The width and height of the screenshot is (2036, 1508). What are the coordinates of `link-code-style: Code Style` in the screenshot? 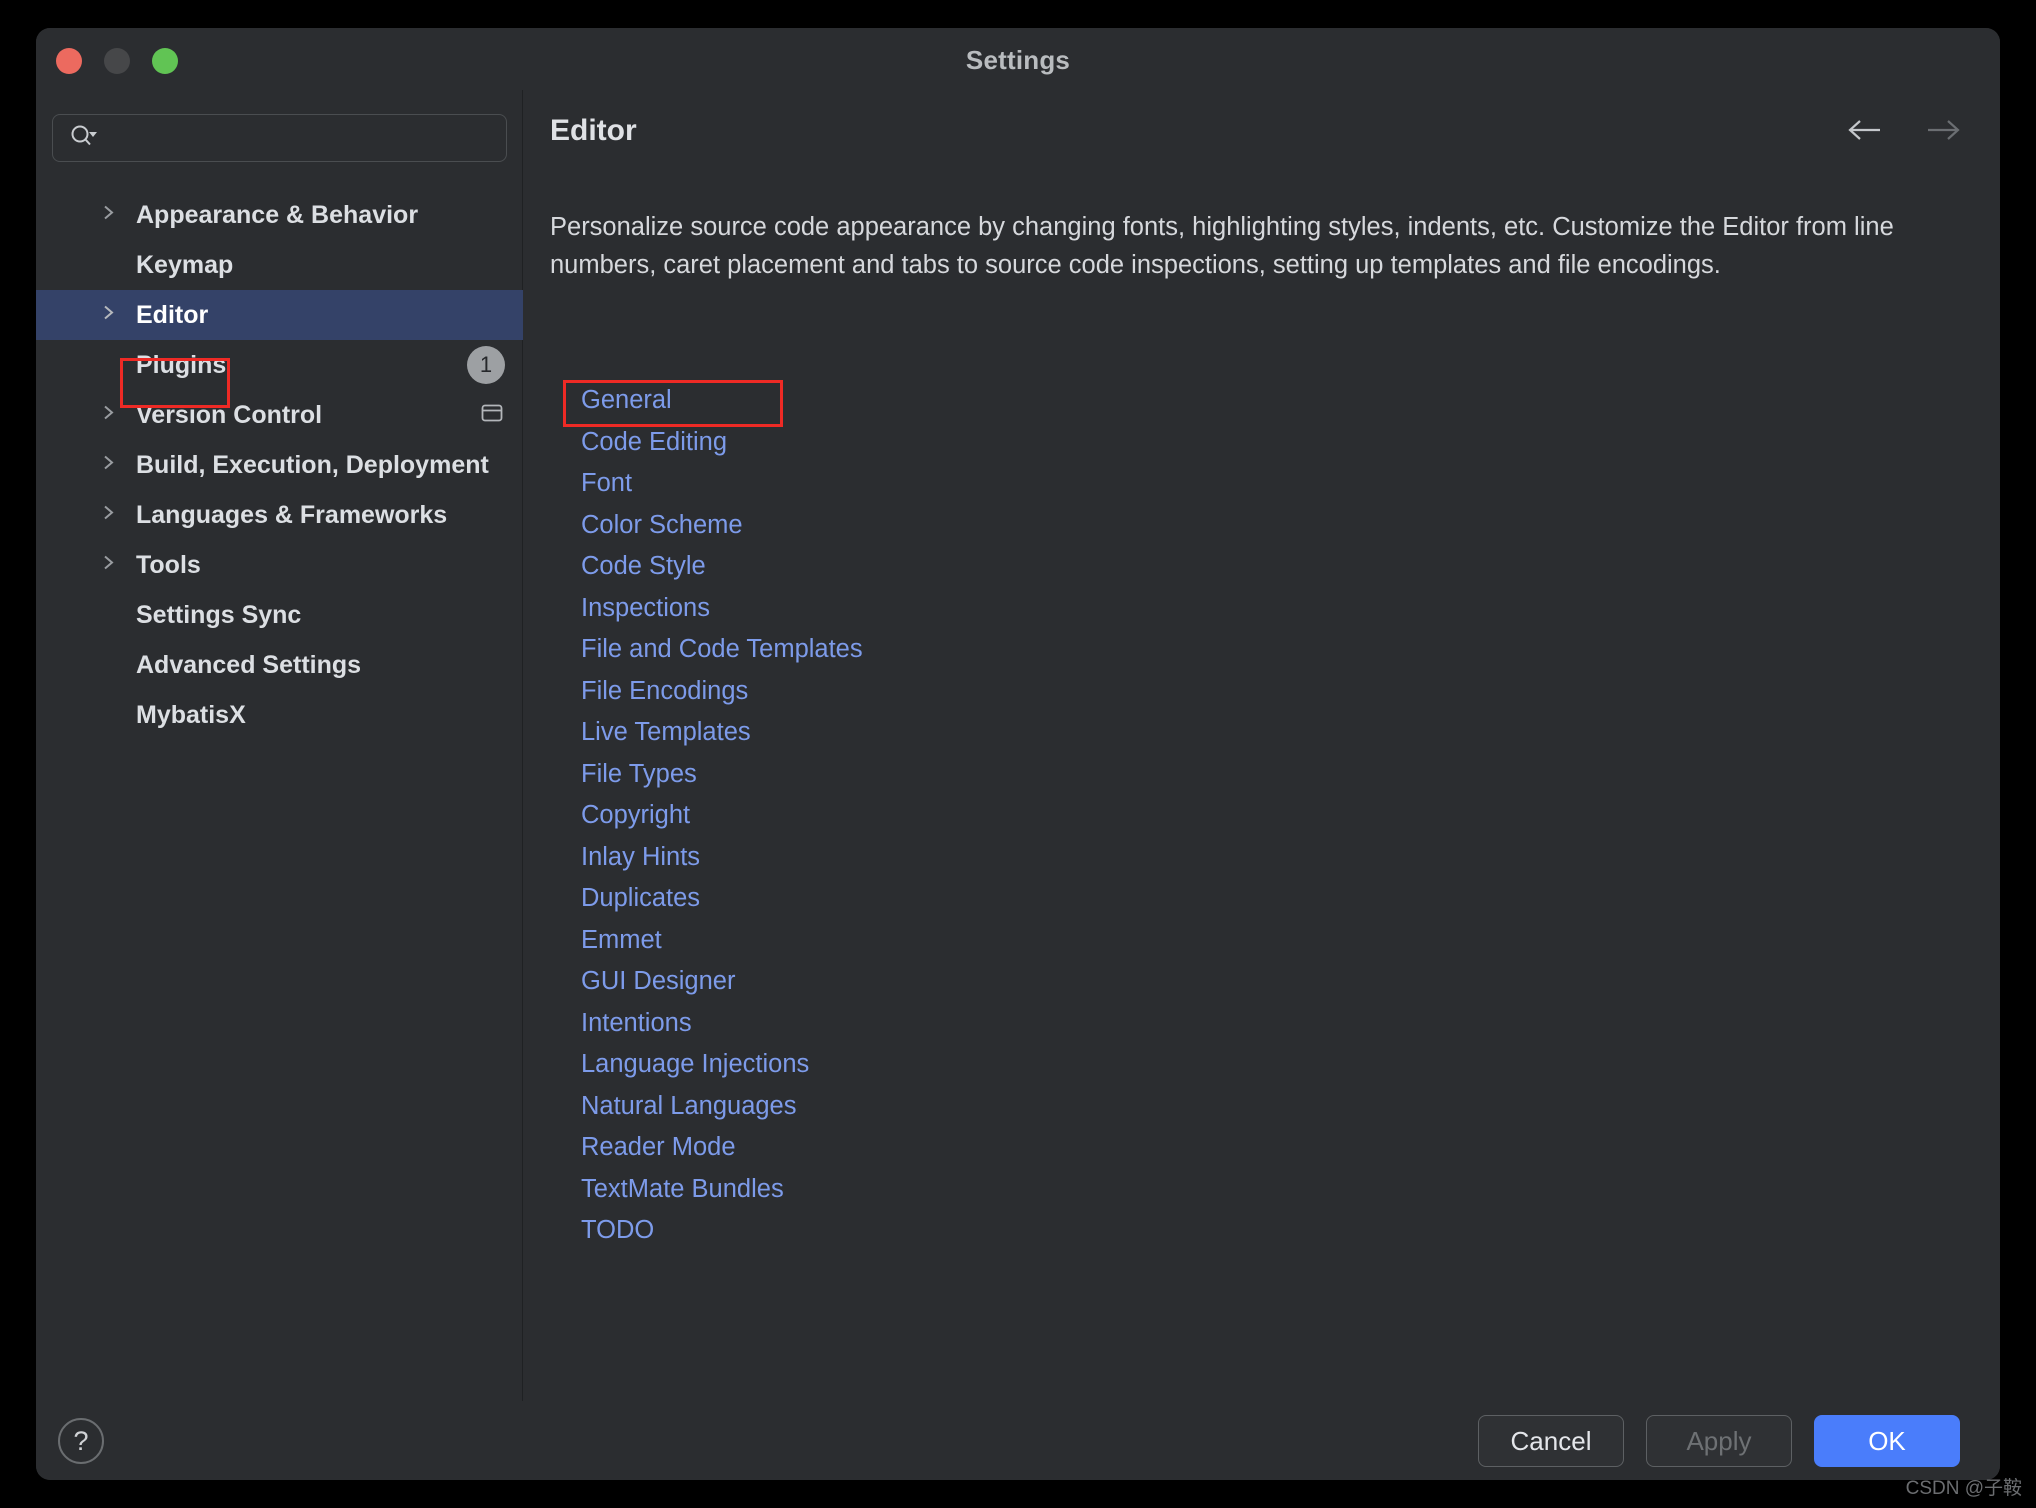 It's located at (643, 566).